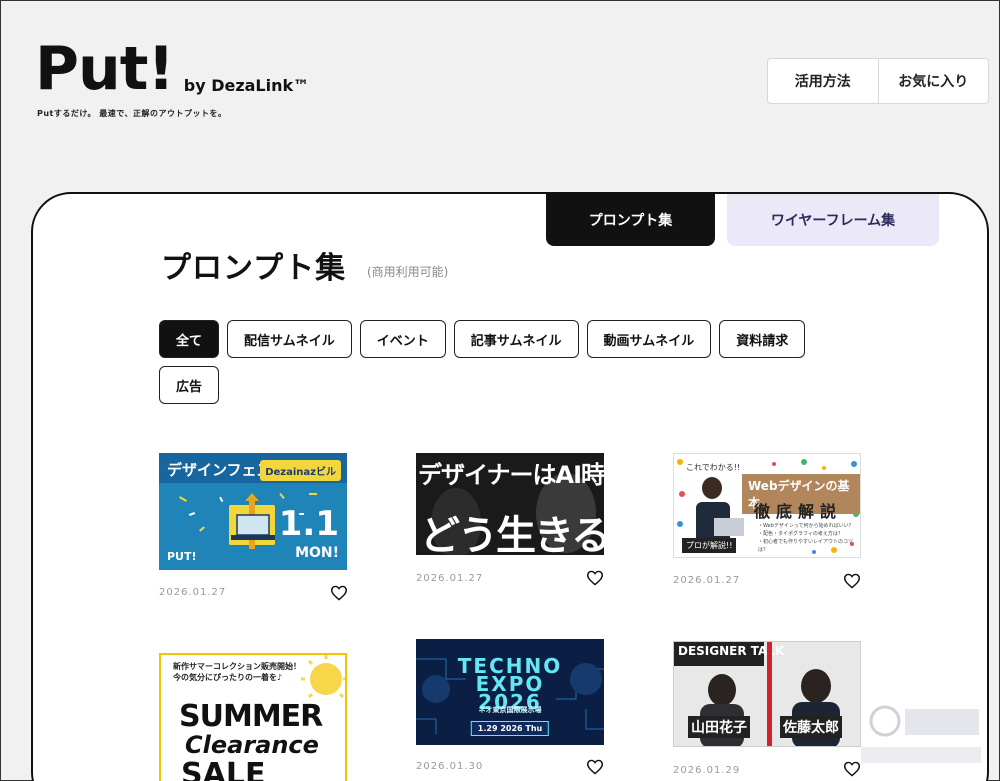  Describe the element at coordinates (189, 385) in the screenshot. I see `filter-ad: 広告` at that location.